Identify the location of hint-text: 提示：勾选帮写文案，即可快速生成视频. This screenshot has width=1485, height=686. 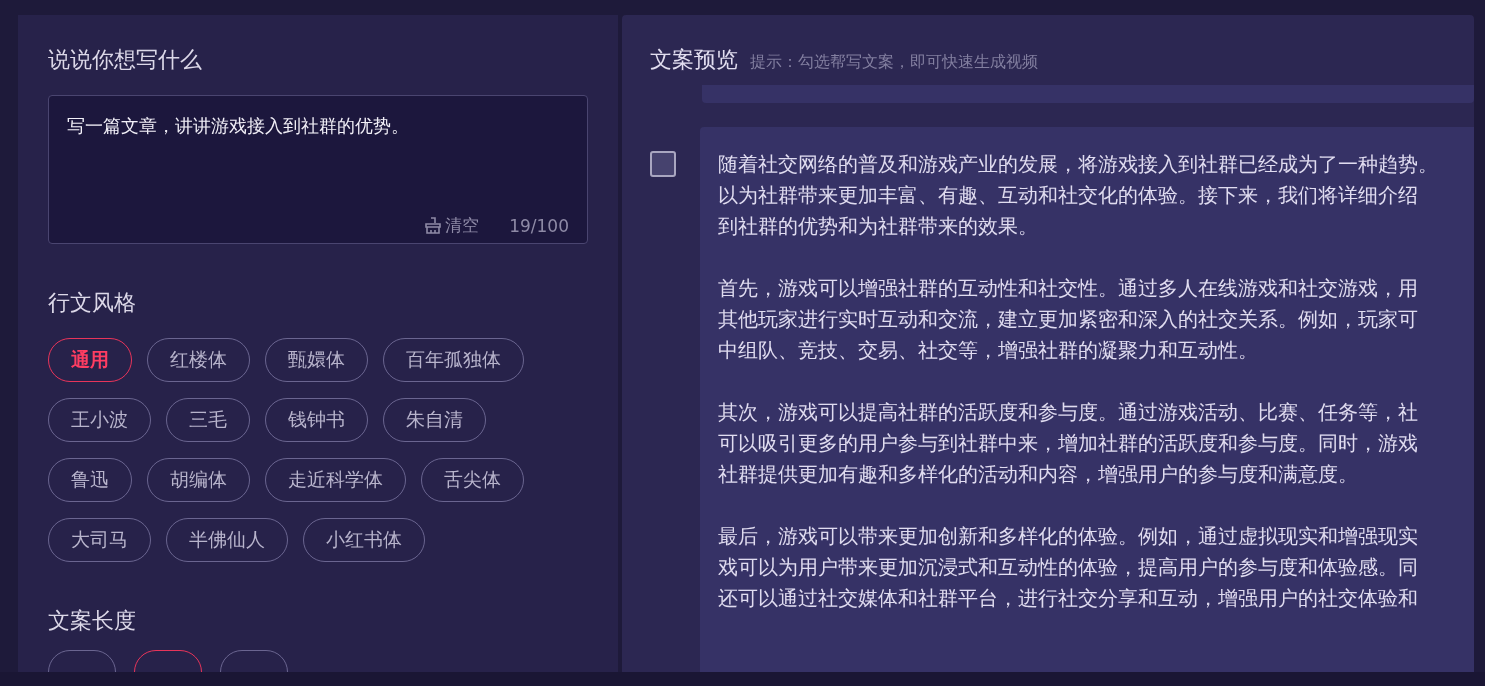
(894, 62).